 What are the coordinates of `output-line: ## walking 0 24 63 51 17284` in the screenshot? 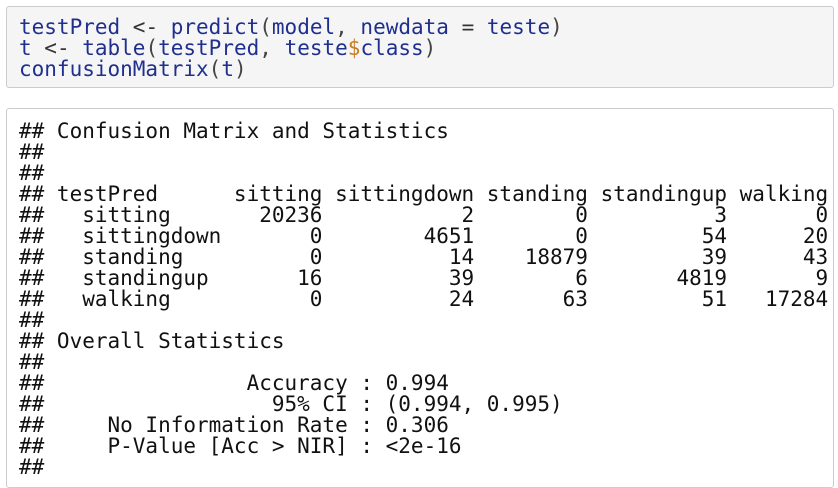 It's located at (424, 299).